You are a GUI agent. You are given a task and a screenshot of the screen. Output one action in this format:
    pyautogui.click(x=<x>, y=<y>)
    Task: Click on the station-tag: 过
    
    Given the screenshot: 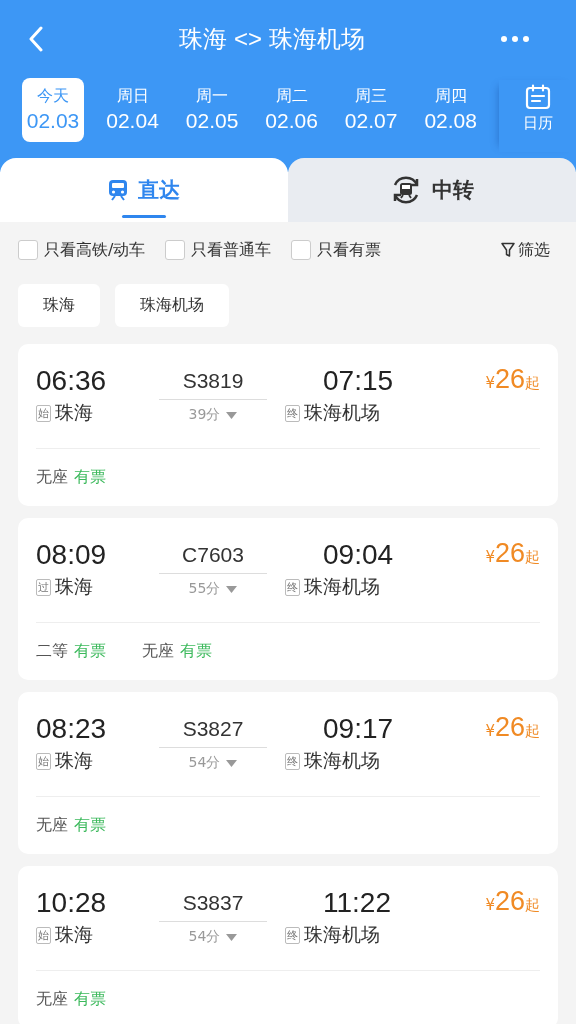 What is the action you would take?
    pyautogui.click(x=43, y=587)
    